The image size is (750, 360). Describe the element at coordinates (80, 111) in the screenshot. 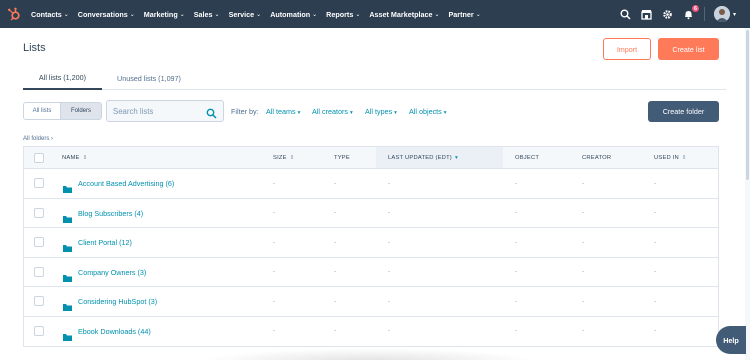

I see `view-folders-button: Folders` at that location.